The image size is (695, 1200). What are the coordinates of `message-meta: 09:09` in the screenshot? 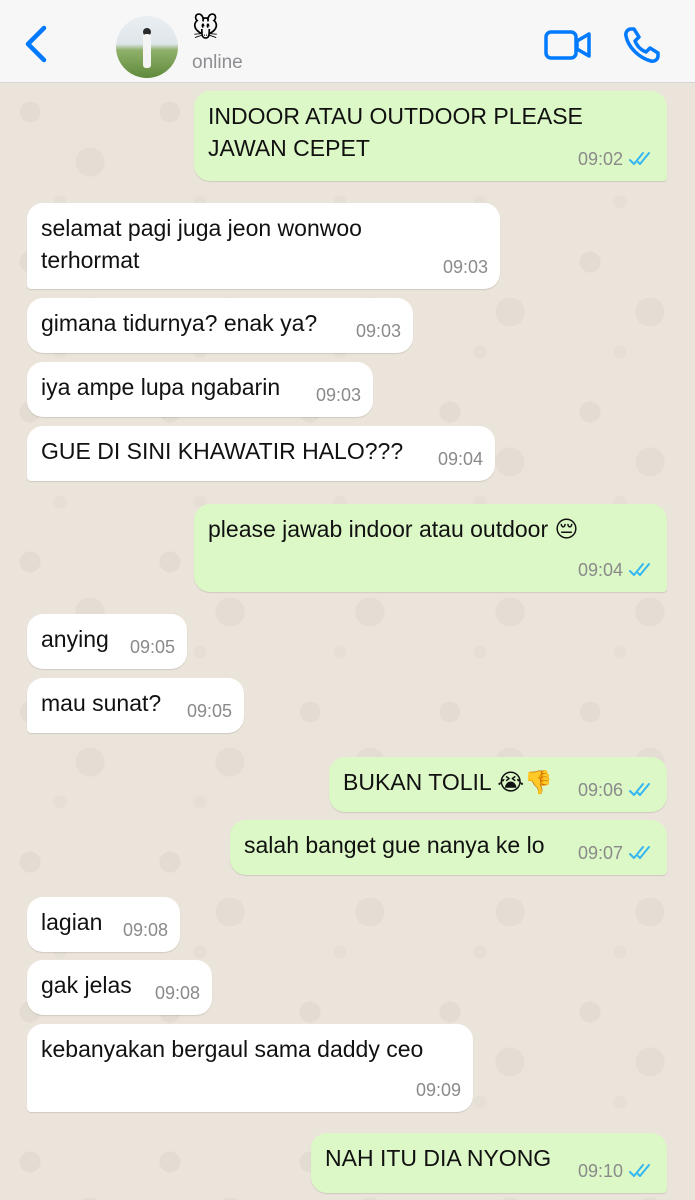 It's located at (438, 1090).